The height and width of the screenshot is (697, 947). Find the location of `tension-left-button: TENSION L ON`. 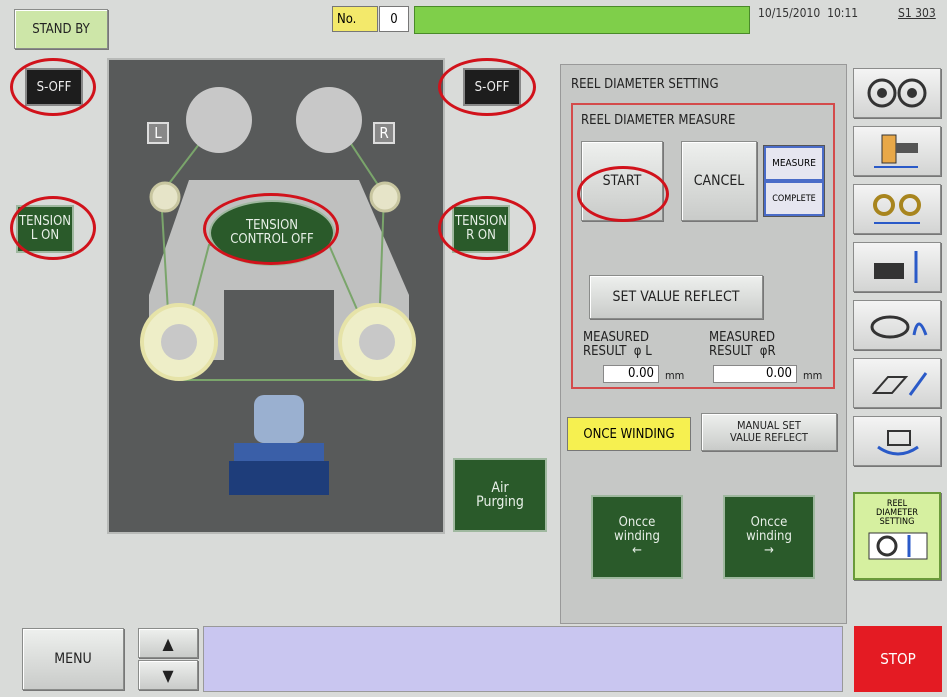

tension-left-button: TENSION L ON is located at coordinates (45, 229).